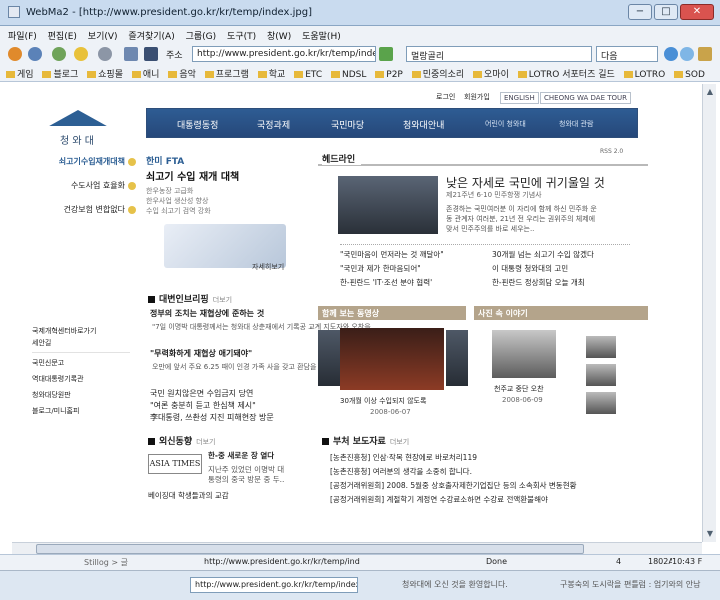  Describe the element at coordinates (403, 457) in the screenshot. I see `press-item: [농촌진흥청] 인삼·작목 현장에로 바로처리119` at that location.